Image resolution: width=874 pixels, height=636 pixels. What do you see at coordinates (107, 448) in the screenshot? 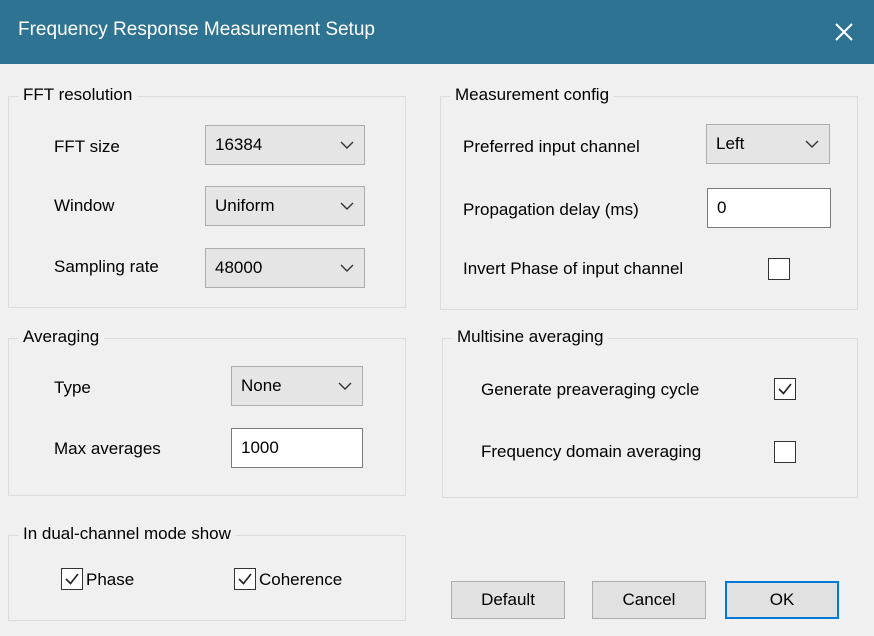
I see `max-averages-label: Max averages` at bounding box center [107, 448].